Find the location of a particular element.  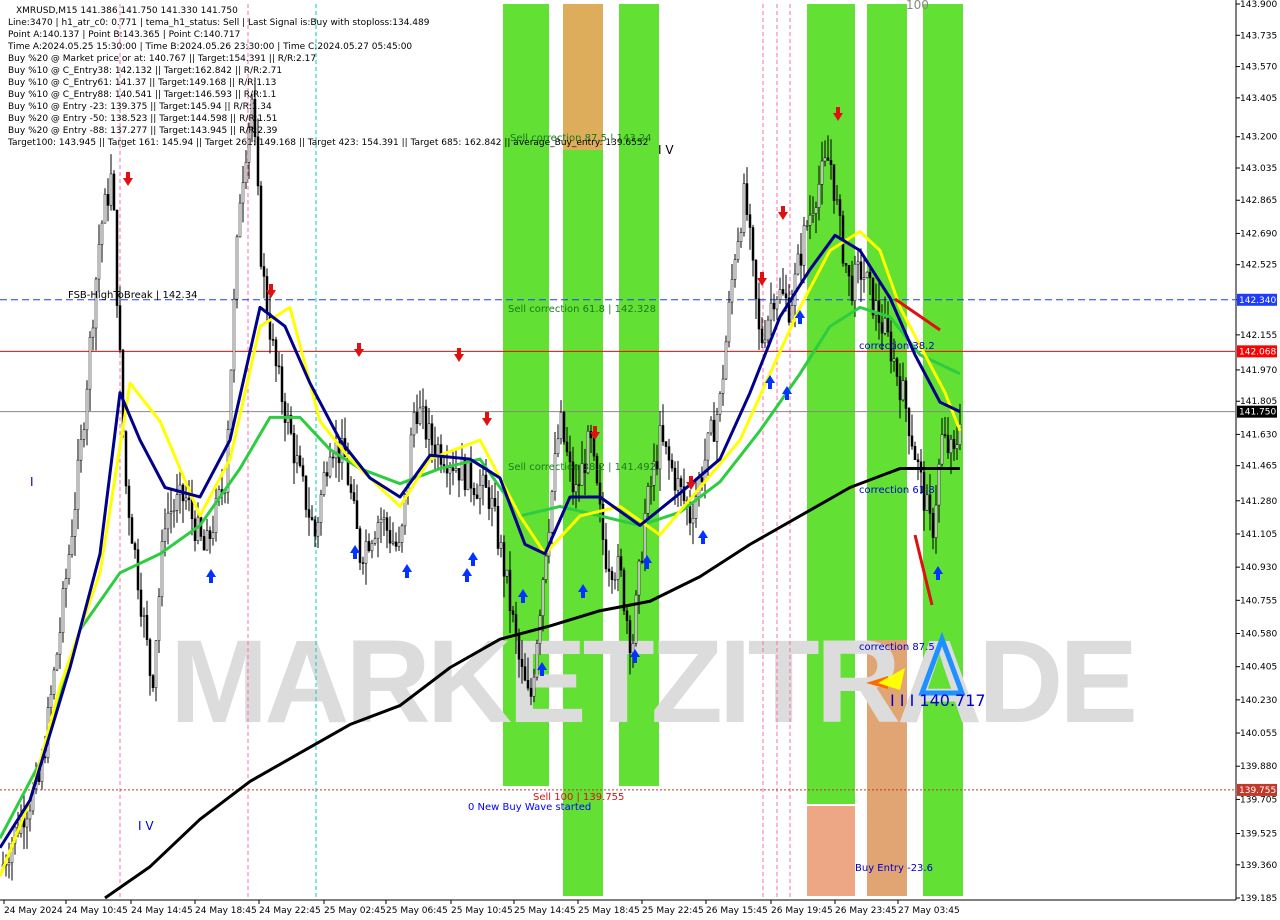

watermark-text: MARKETZITRADE is located at coordinates (652, 682).